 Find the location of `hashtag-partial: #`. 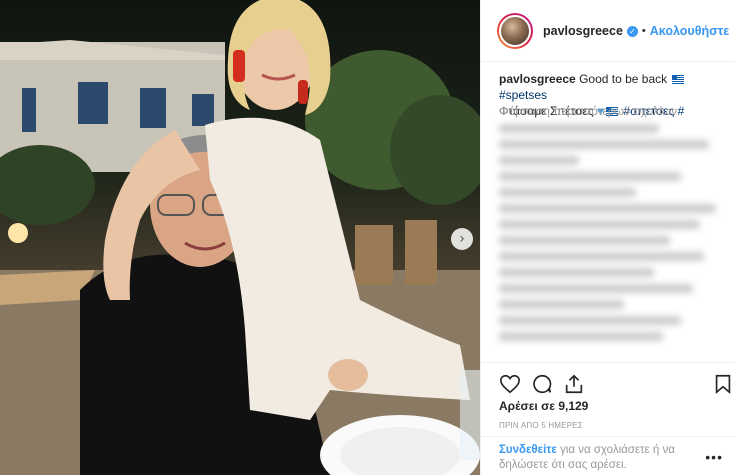

hashtag-partial: # is located at coordinates (681, 111).